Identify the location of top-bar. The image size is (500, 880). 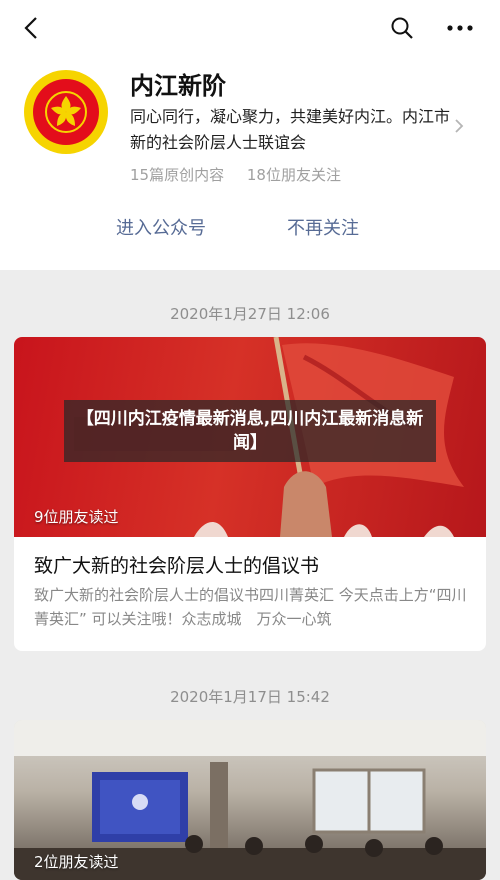
(250, 28).